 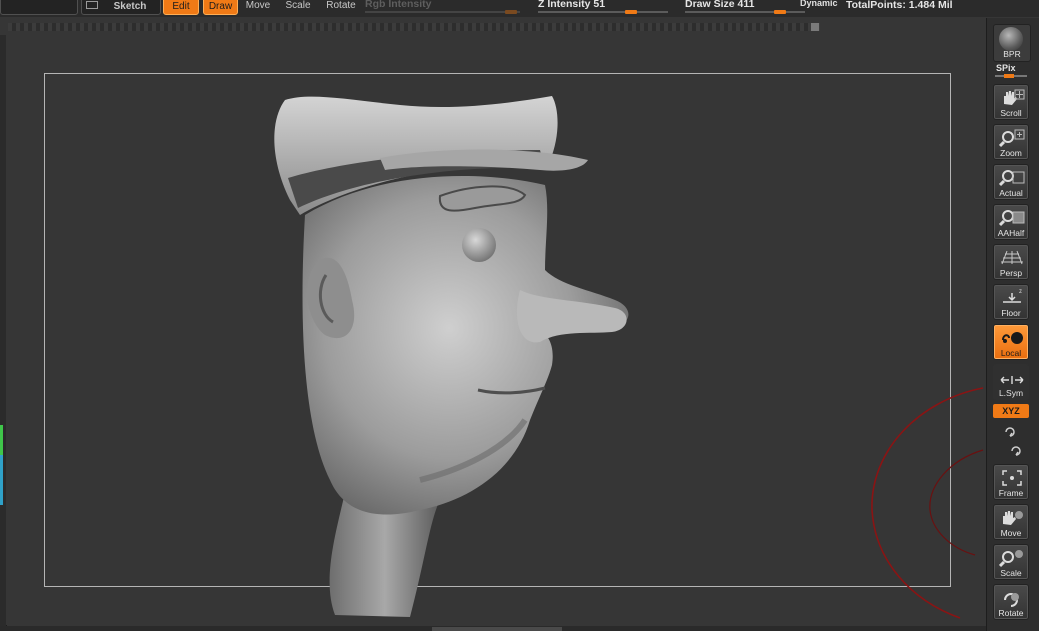 I want to click on rotate-icon, so click(x=1011, y=600).